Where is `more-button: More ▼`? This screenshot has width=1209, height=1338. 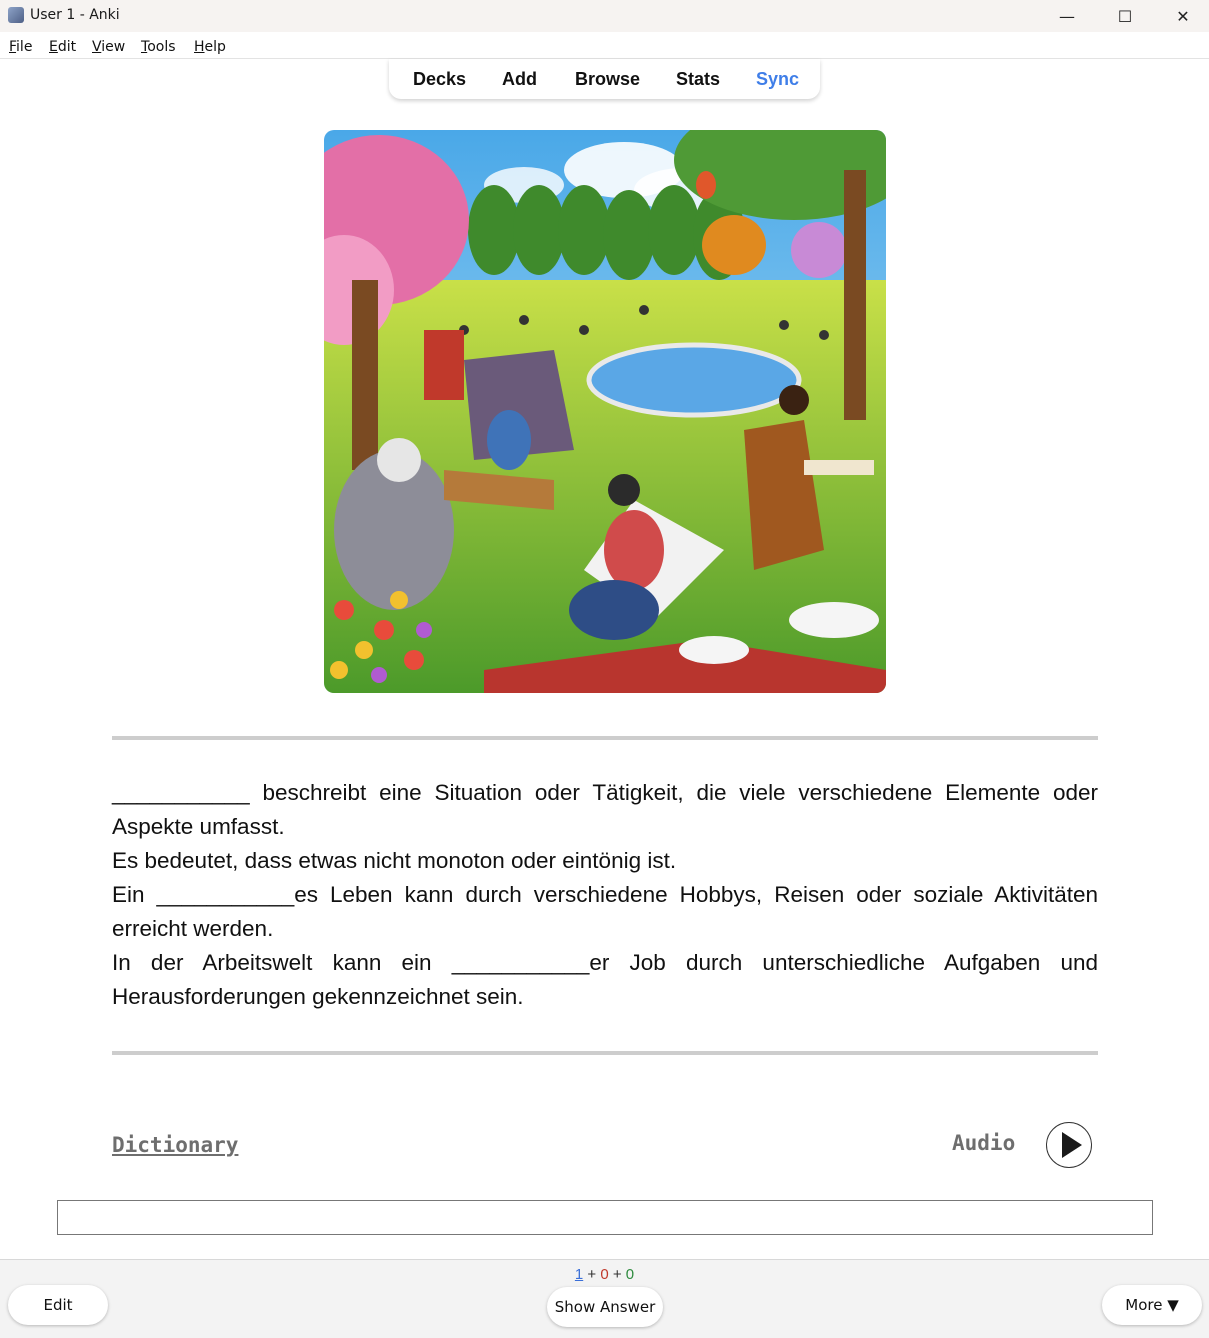 more-button: More ▼ is located at coordinates (1152, 1305).